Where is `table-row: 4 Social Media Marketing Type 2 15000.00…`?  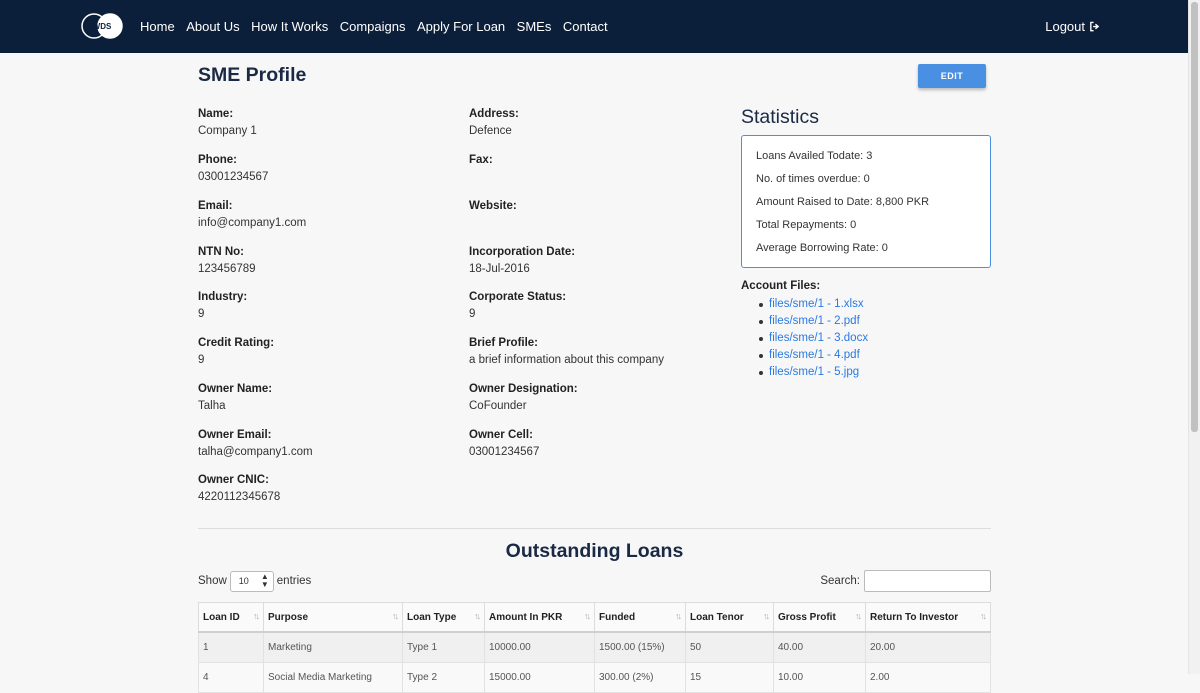 table-row: 4 Social Media Marketing Type 2 15000.00… is located at coordinates (594, 677).